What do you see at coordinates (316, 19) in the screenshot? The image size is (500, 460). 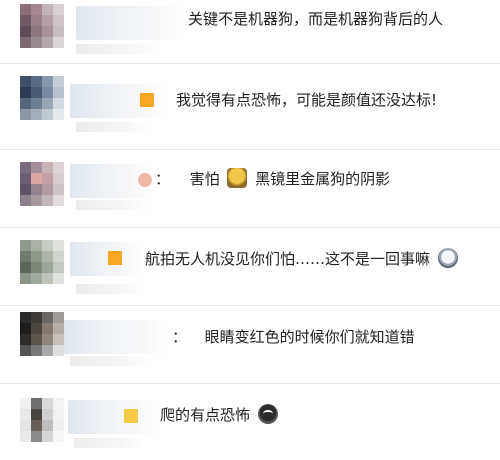 I see `comment-text: 关键不是机器狗，而是机器狗背后的人` at bounding box center [316, 19].